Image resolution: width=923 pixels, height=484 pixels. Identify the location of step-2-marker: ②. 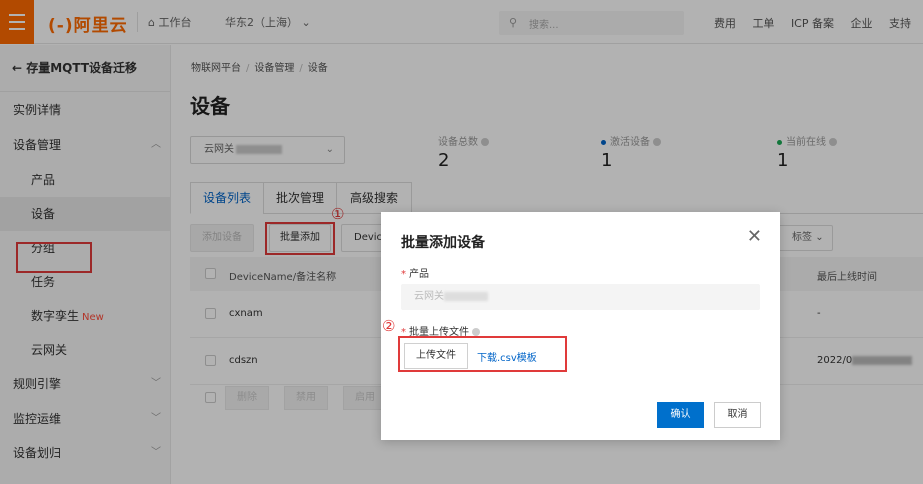
(389, 326).